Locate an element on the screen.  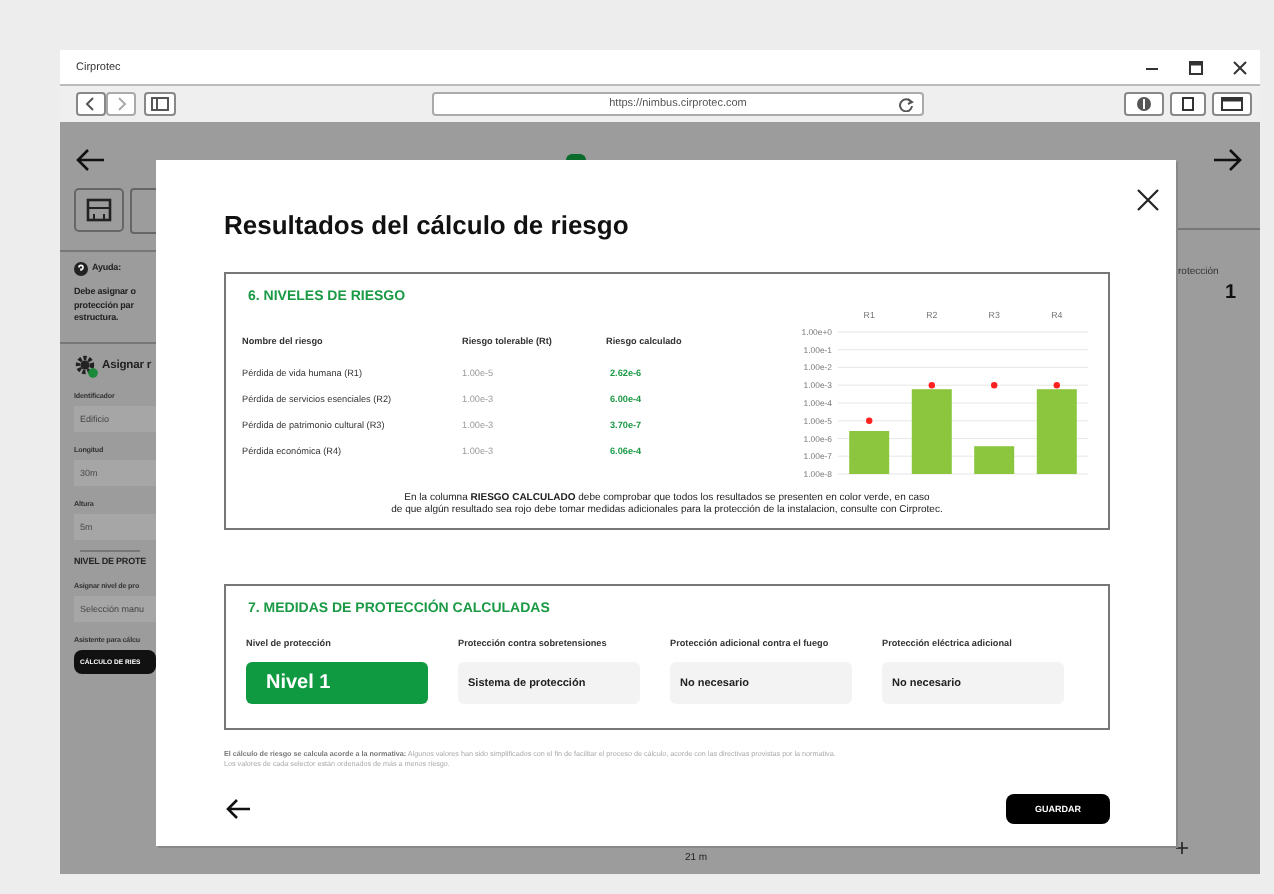
gear-icon is located at coordinates (86, 365).